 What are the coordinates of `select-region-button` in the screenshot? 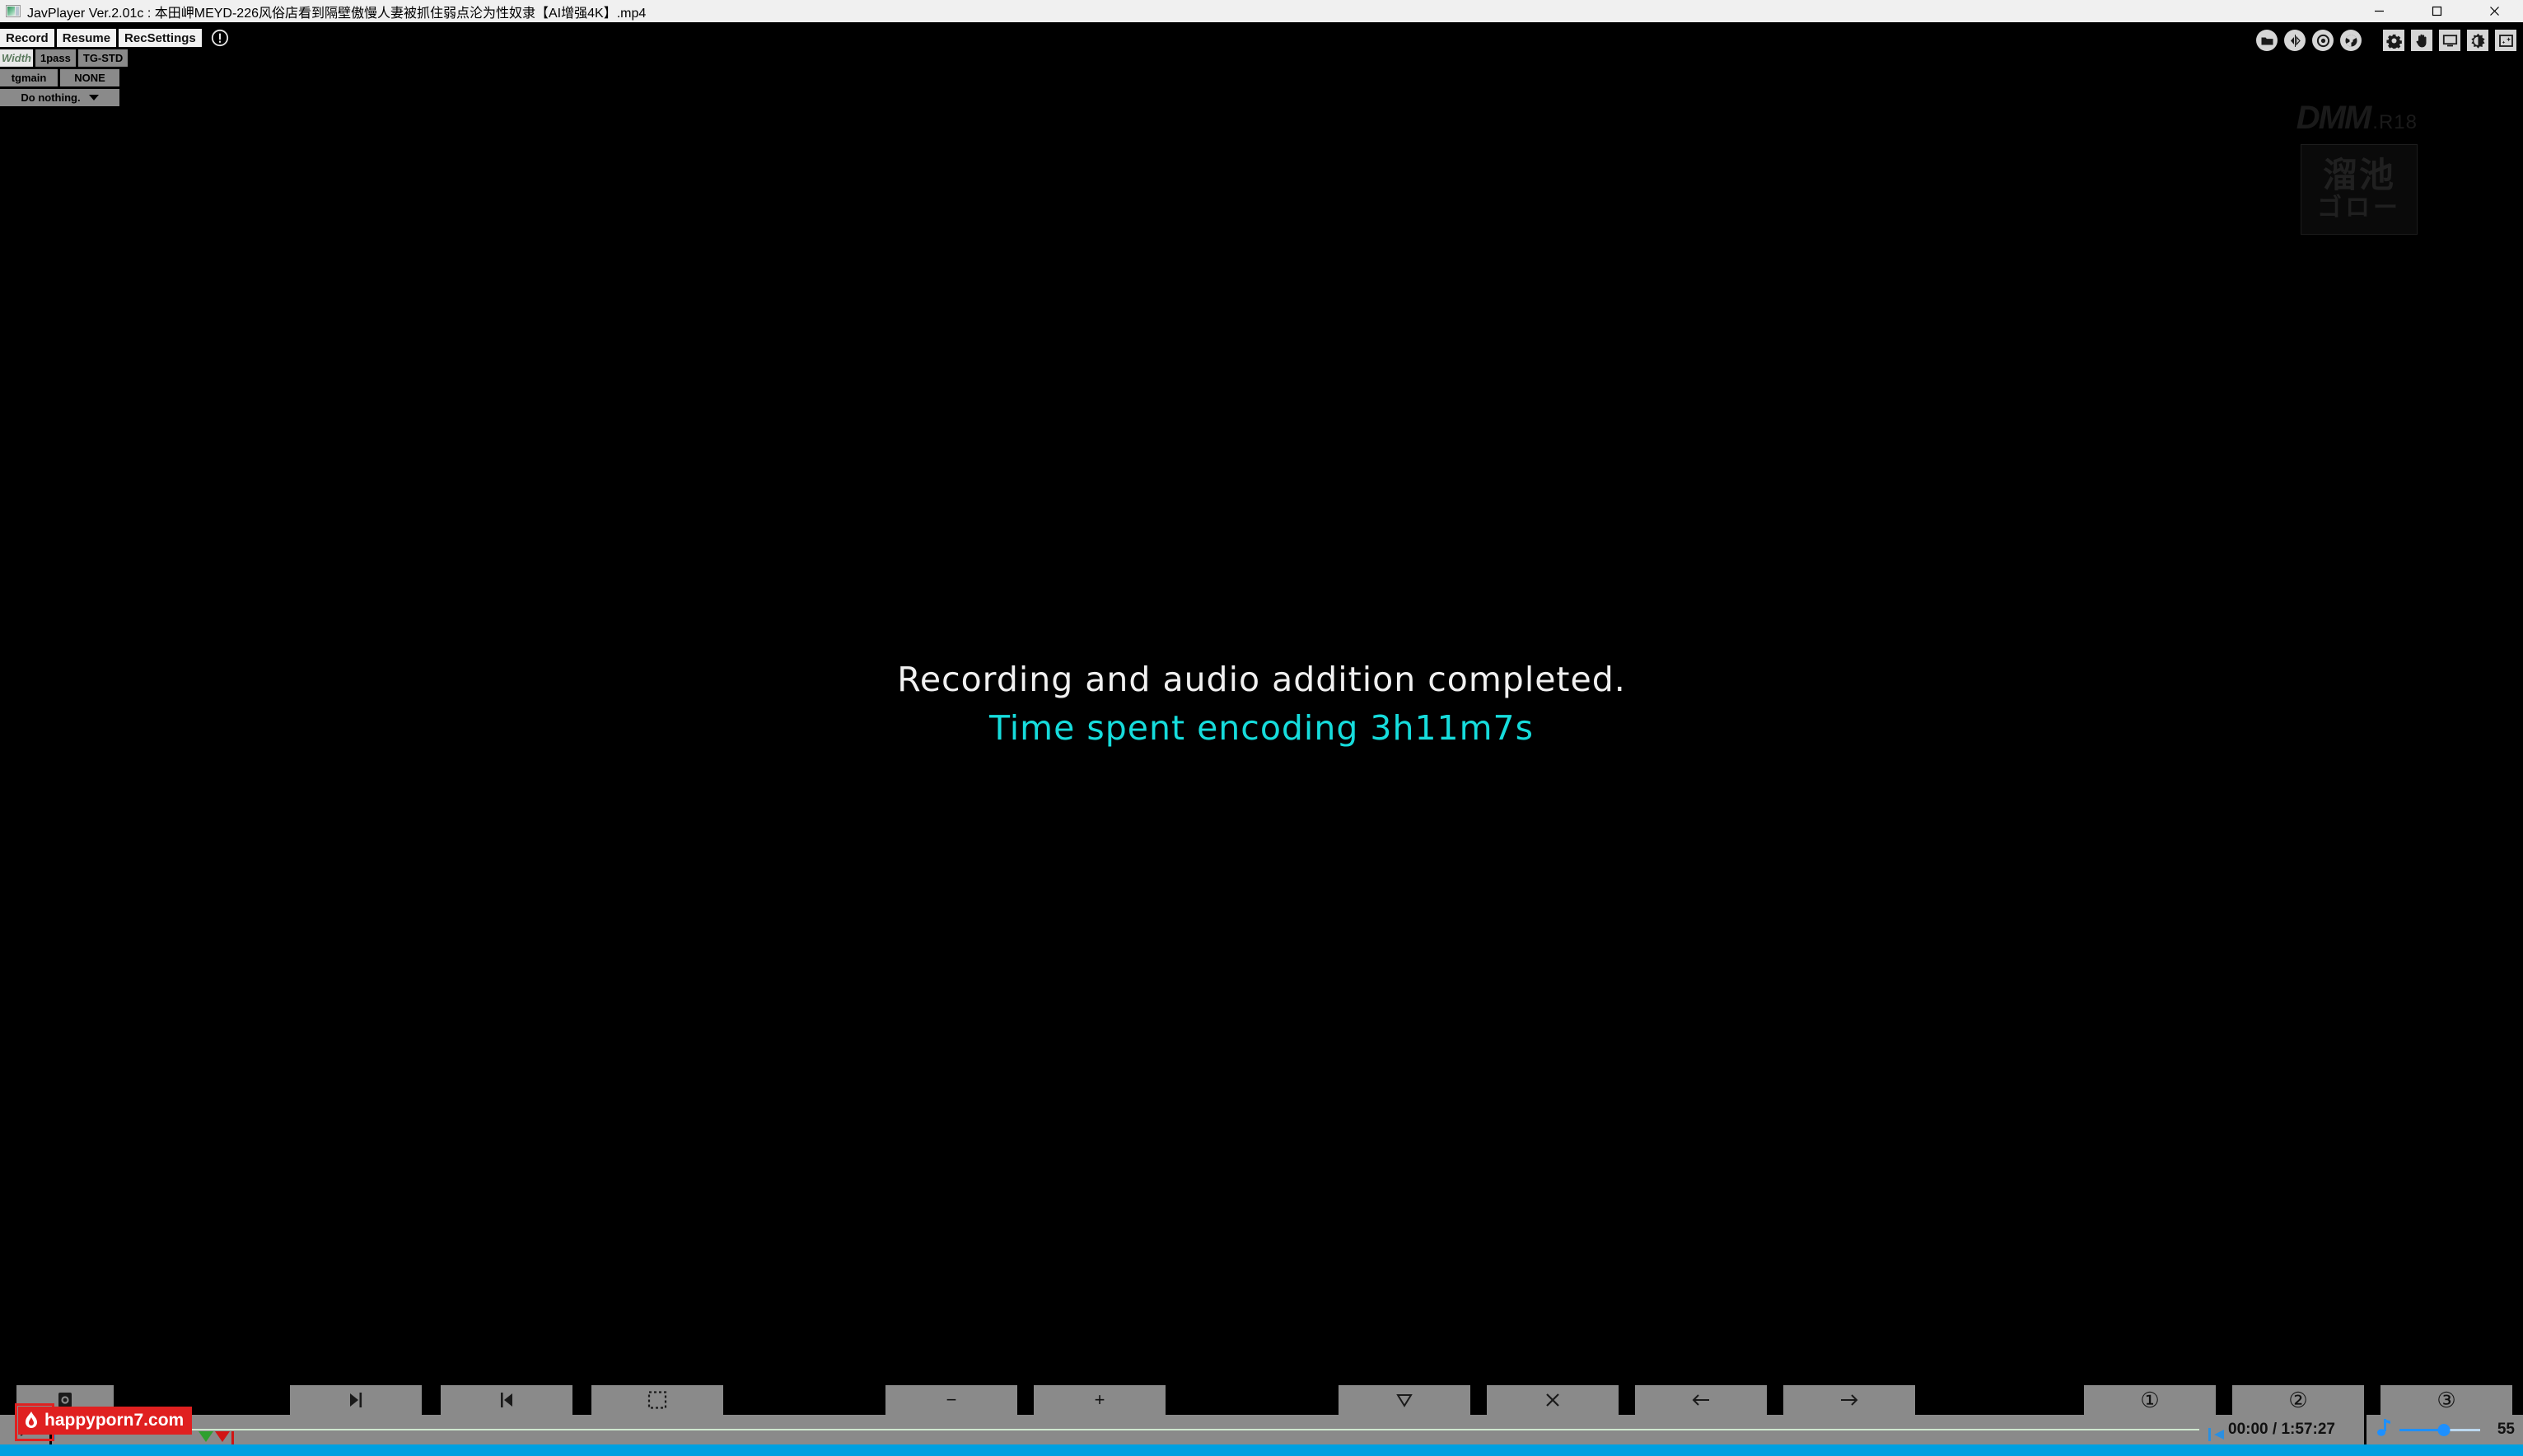 It's located at (657, 1400).